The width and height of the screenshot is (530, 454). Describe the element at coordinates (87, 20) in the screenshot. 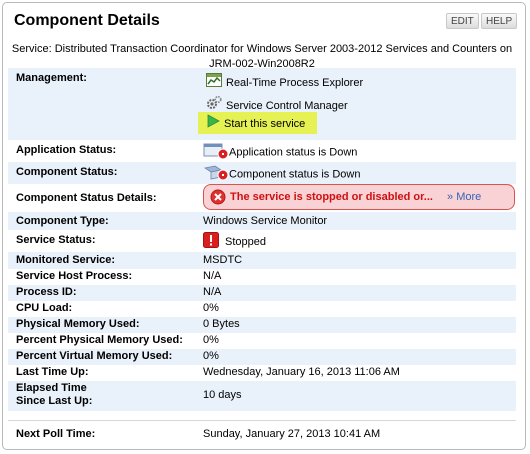

I see `page-title: Component Details` at that location.